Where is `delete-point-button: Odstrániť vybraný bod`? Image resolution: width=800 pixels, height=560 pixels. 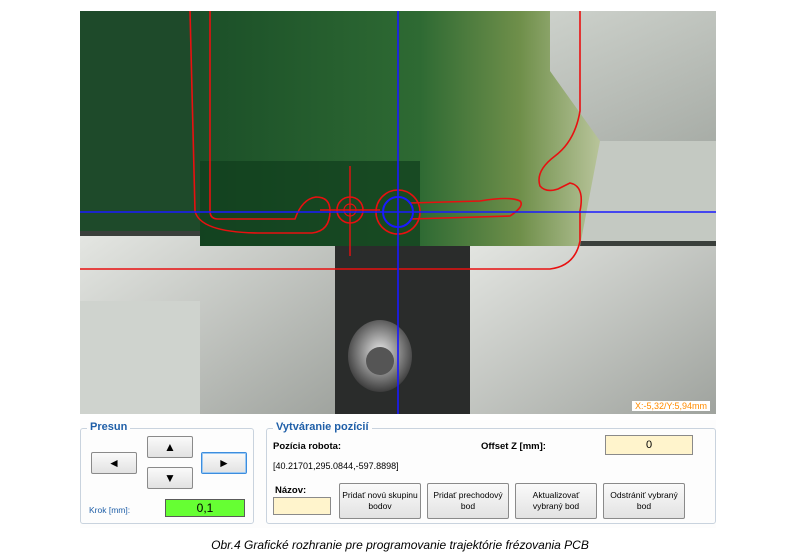
delete-point-button: Odstrániť vybraný bod is located at coordinates (644, 501).